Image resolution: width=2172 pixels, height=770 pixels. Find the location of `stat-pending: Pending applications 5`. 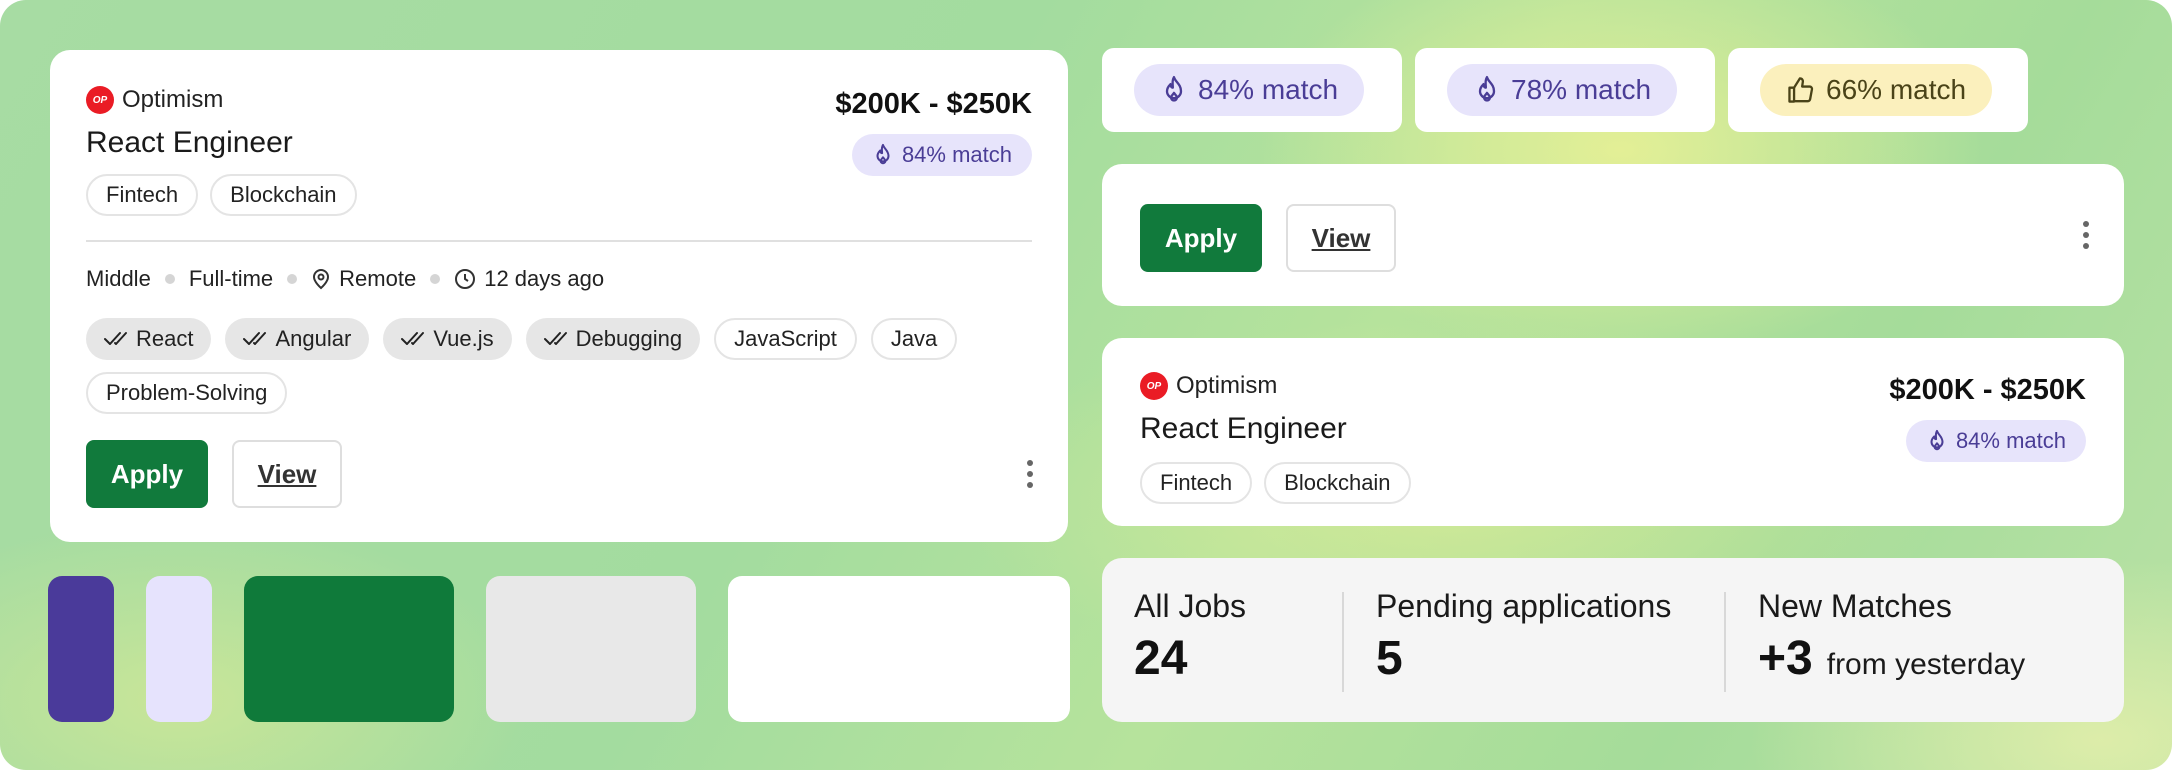

stat-pending: Pending applications 5 is located at coordinates (1523, 637).